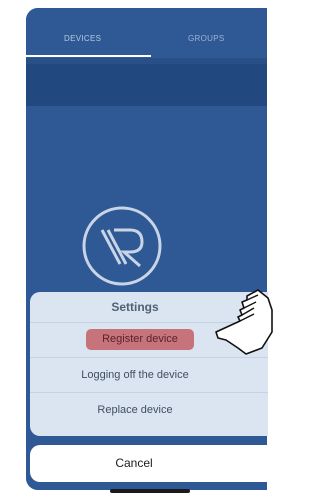 The image size is (320, 497). Describe the element at coordinates (146, 85) in the screenshot. I see `sub-header-bar` at that location.